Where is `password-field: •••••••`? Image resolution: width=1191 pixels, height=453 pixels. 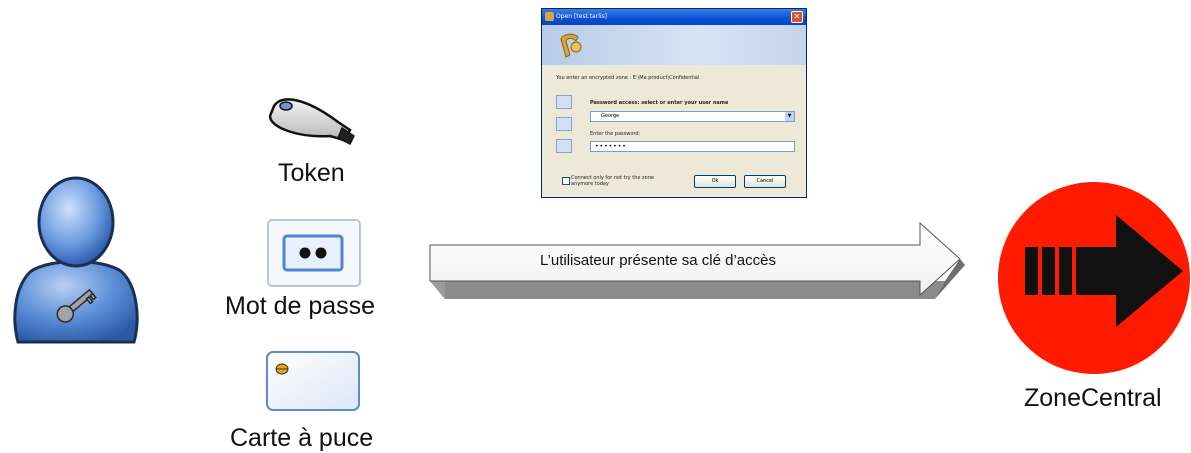 password-field: ••••••• is located at coordinates (692, 146).